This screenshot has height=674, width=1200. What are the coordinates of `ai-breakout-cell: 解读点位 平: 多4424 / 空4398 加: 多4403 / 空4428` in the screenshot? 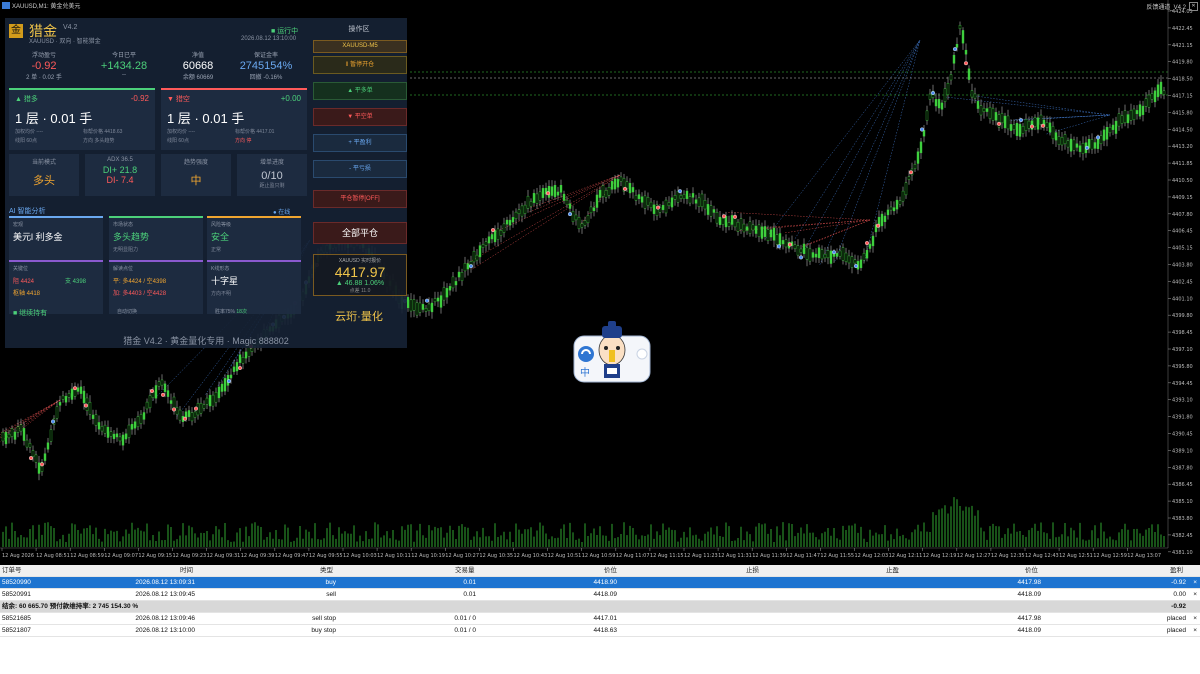 It's located at (156, 287).